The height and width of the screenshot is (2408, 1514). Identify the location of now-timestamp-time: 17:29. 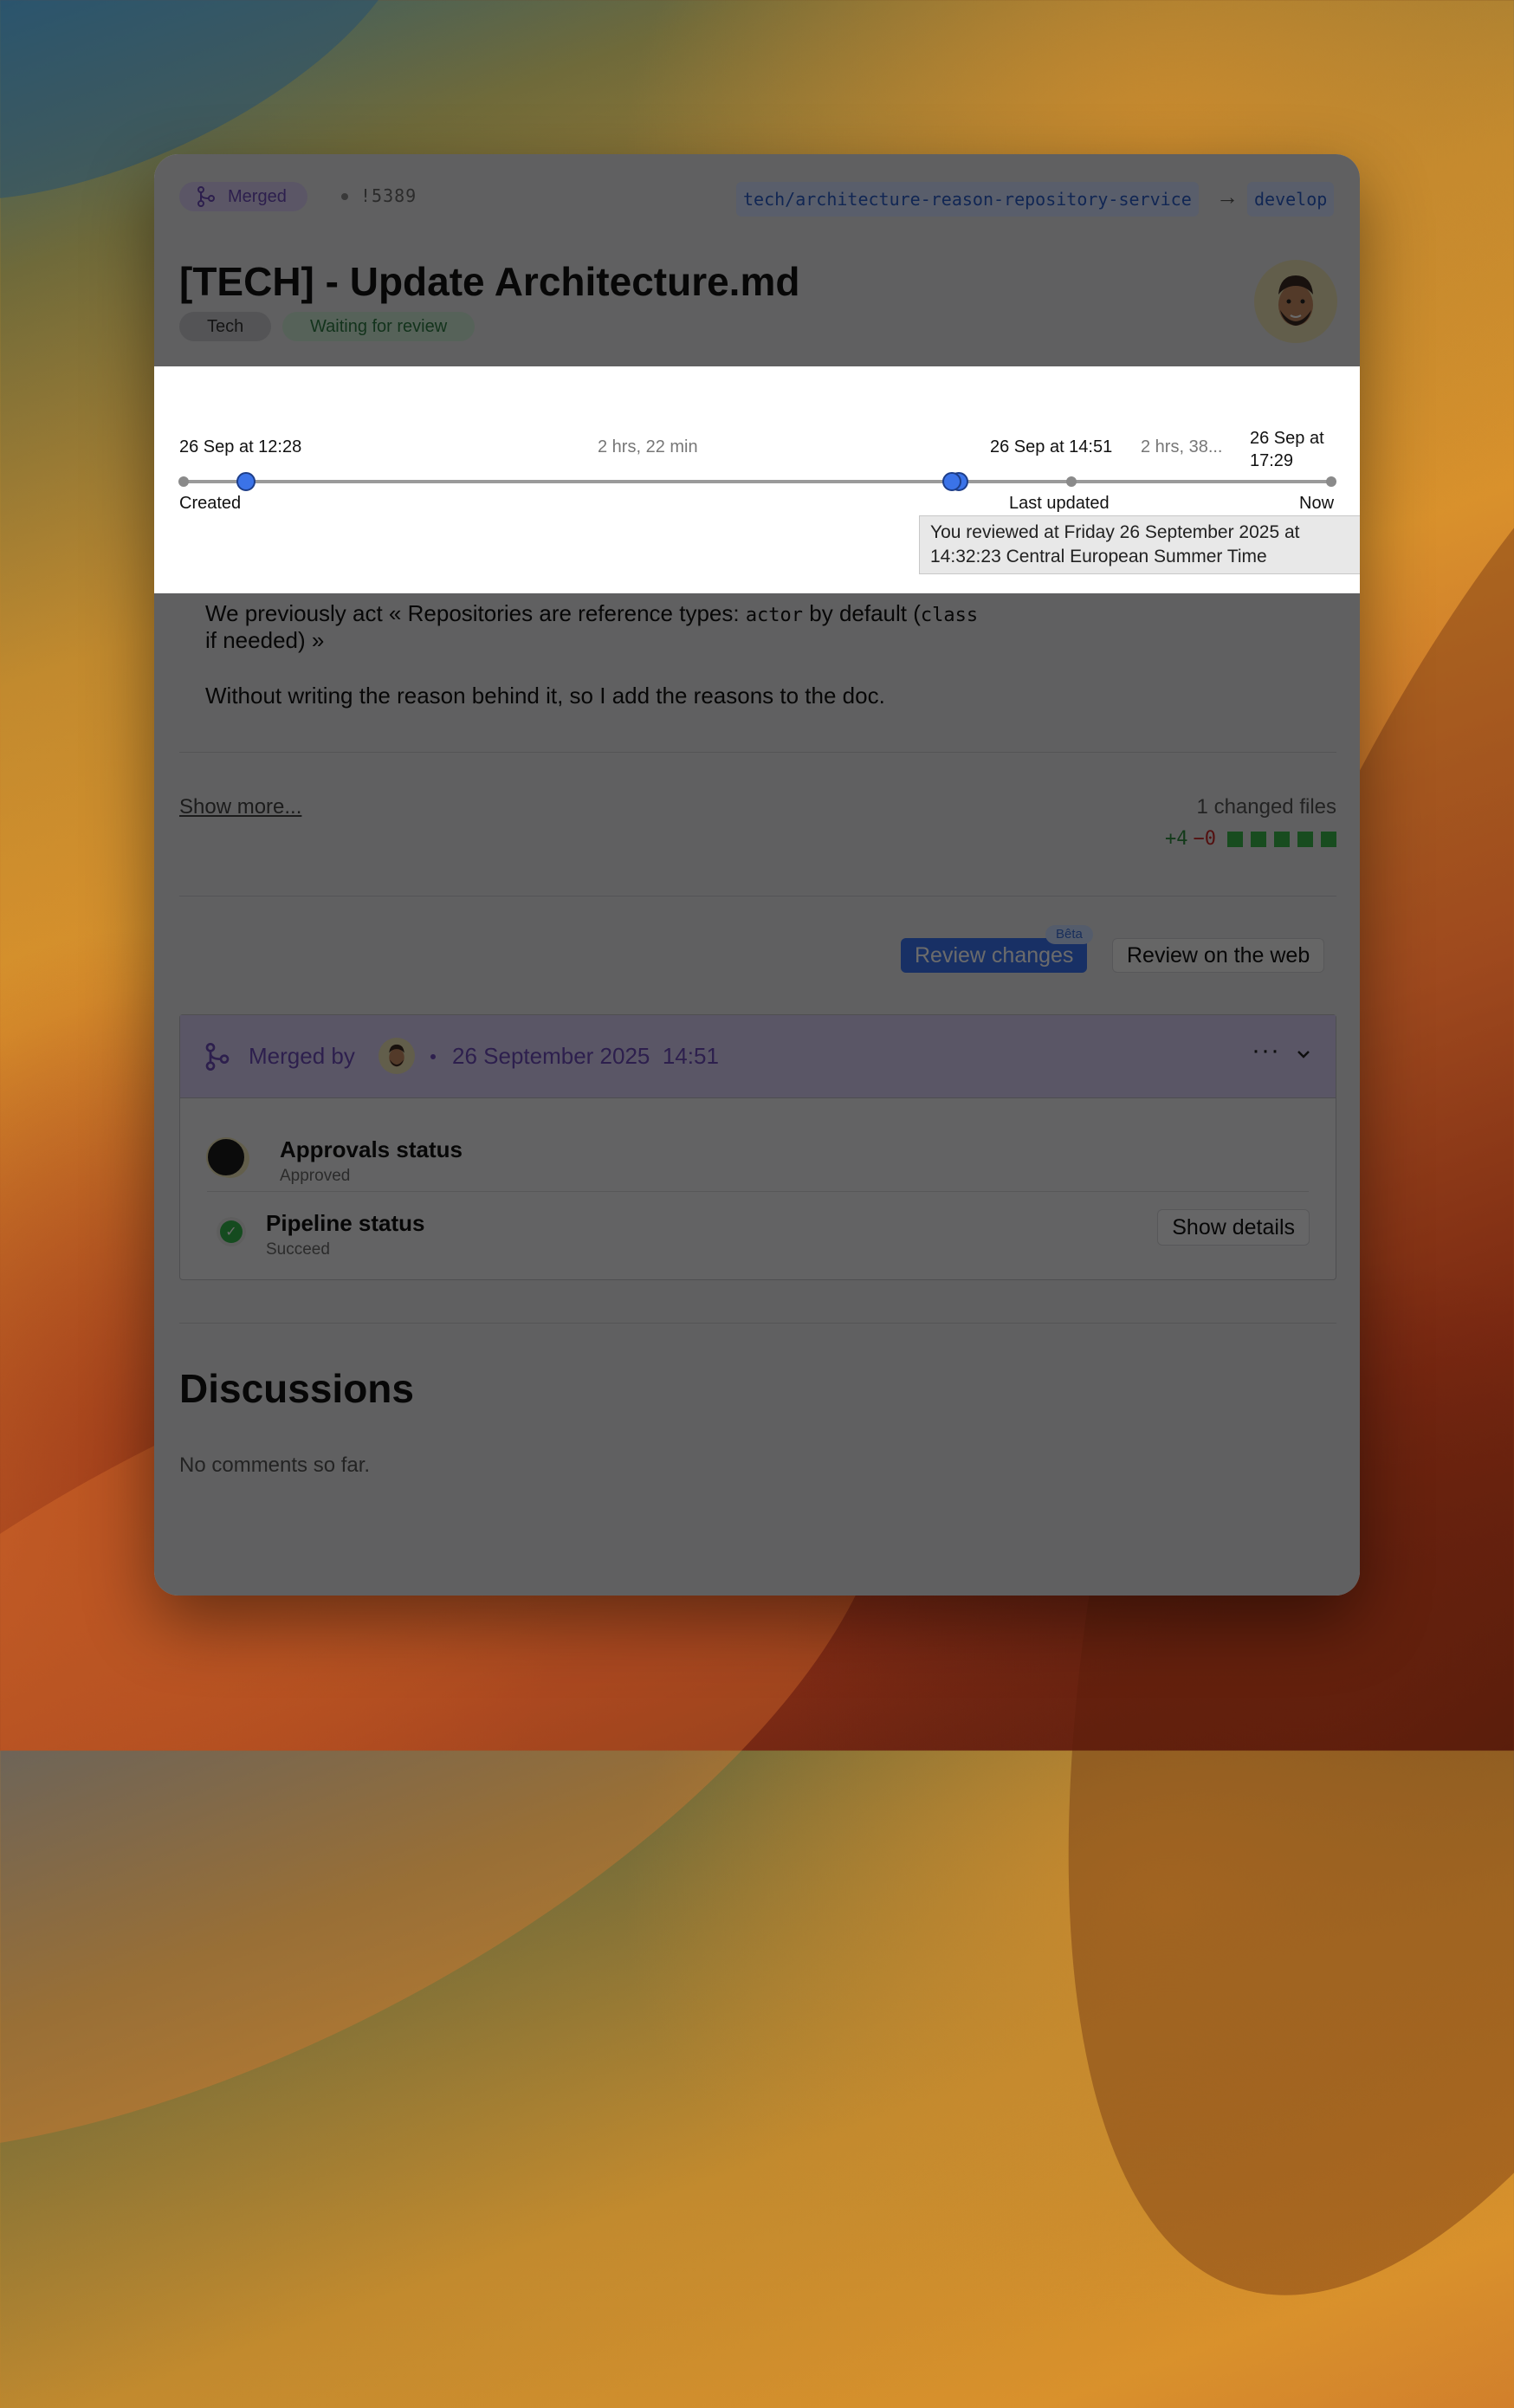
(1272, 460).